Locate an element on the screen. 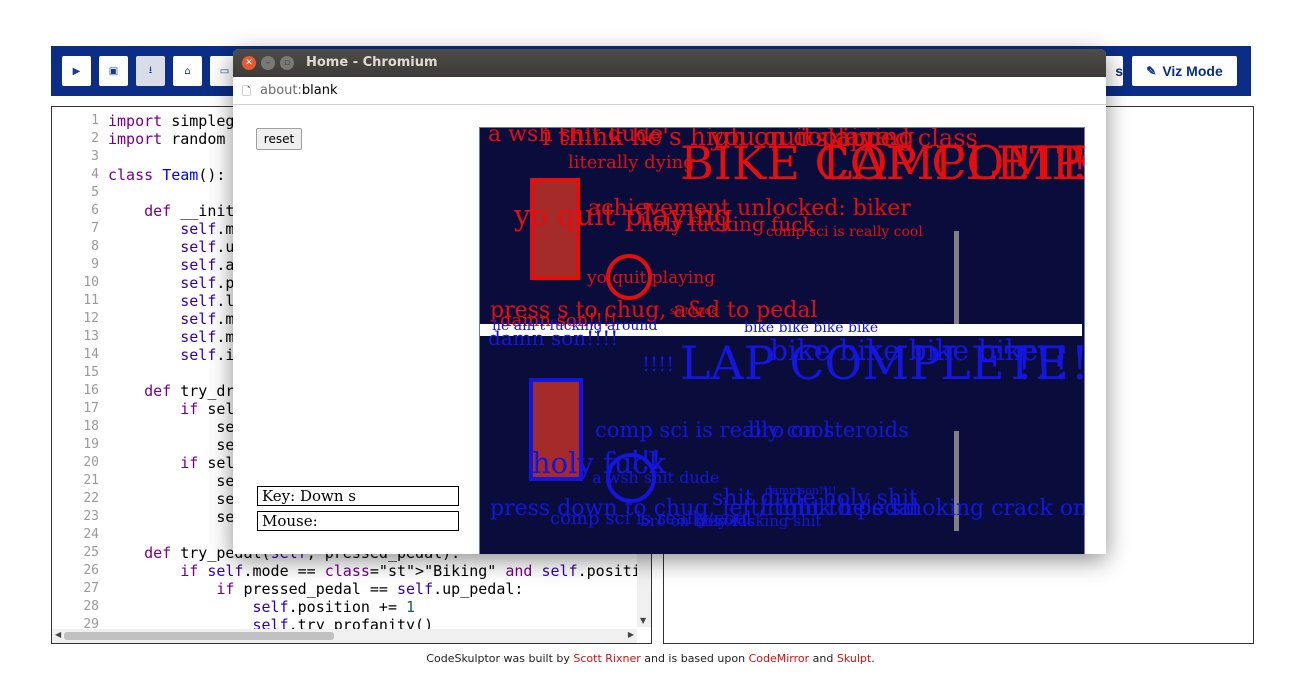 The height and width of the screenshot is (676, 1301). line-number: 14 is located at coordinates (91, 354).